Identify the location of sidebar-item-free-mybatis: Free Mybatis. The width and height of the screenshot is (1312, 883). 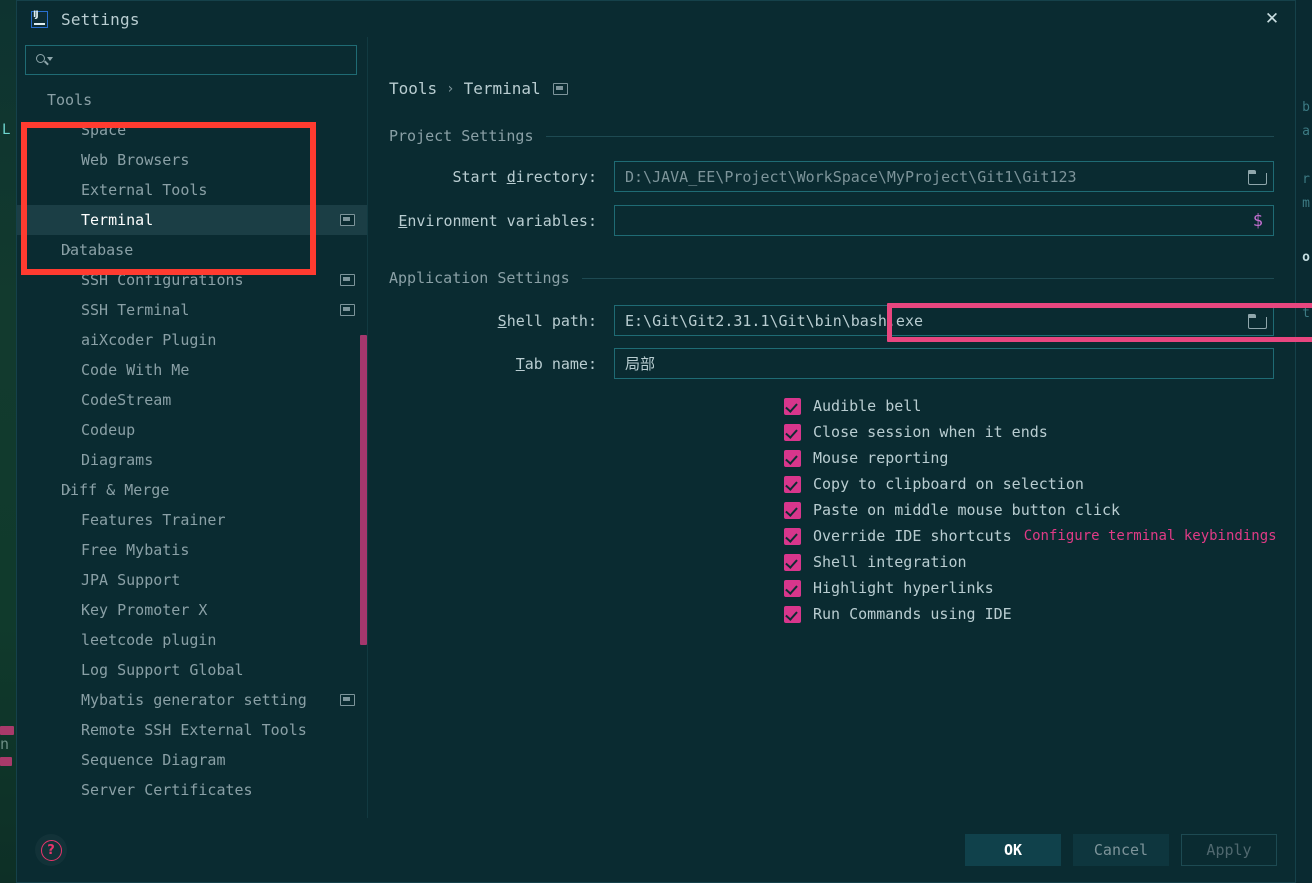
(192, 550).